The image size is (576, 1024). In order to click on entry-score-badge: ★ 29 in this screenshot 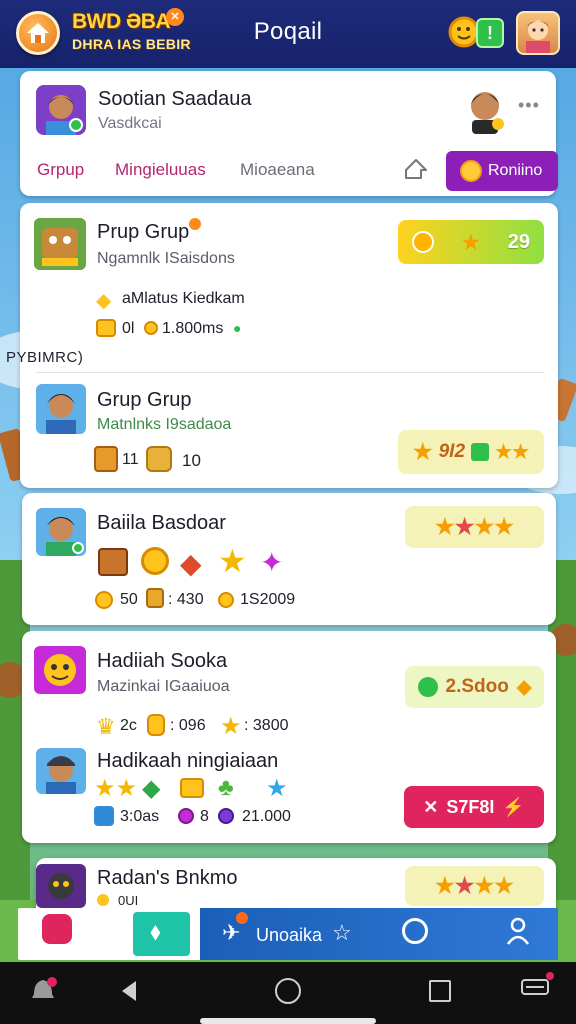, I will do `click(471, 242)`.